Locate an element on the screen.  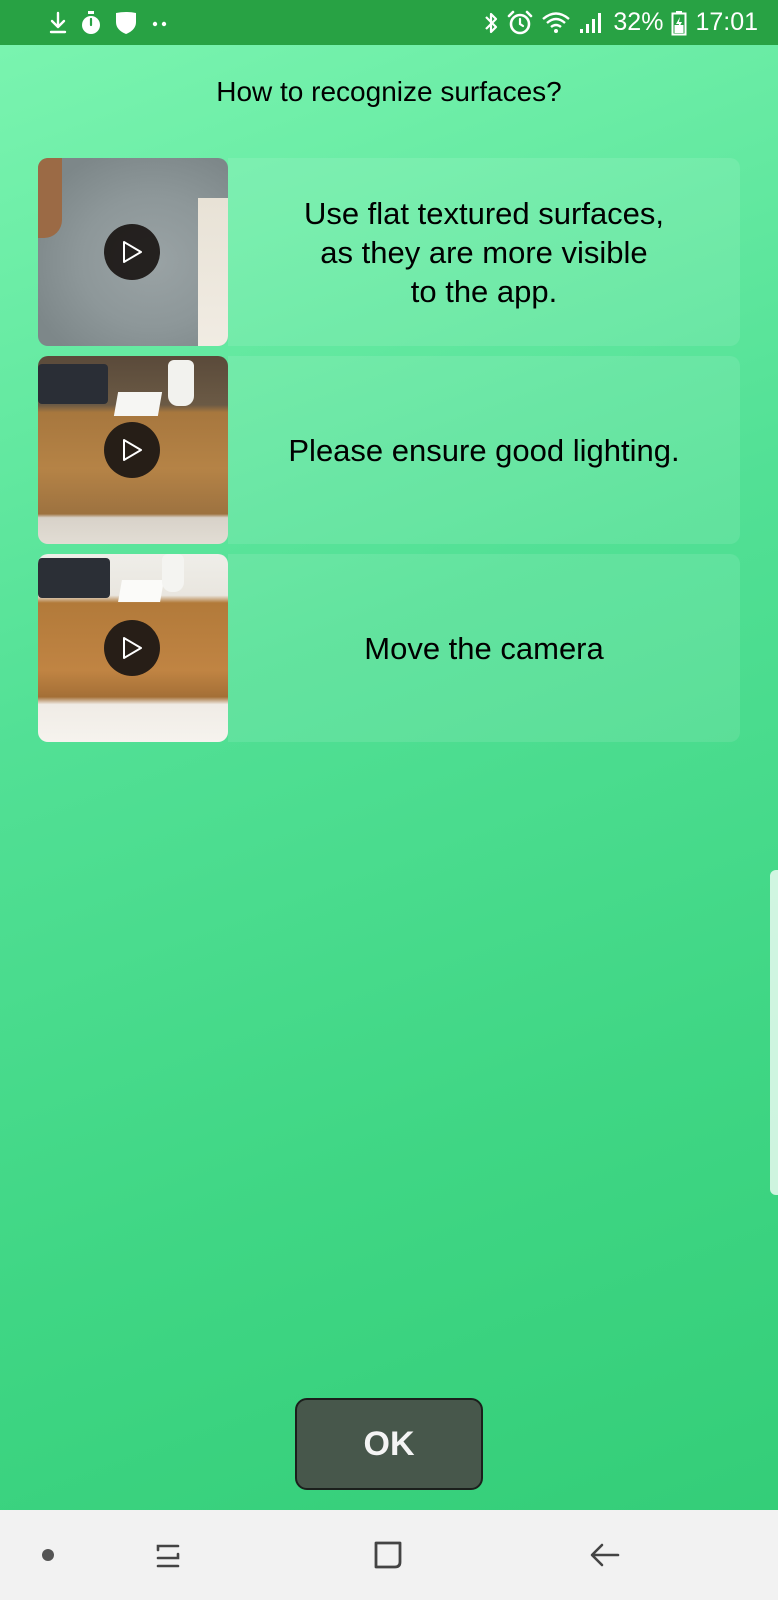
download-icon is located at coordinates (58, 23).